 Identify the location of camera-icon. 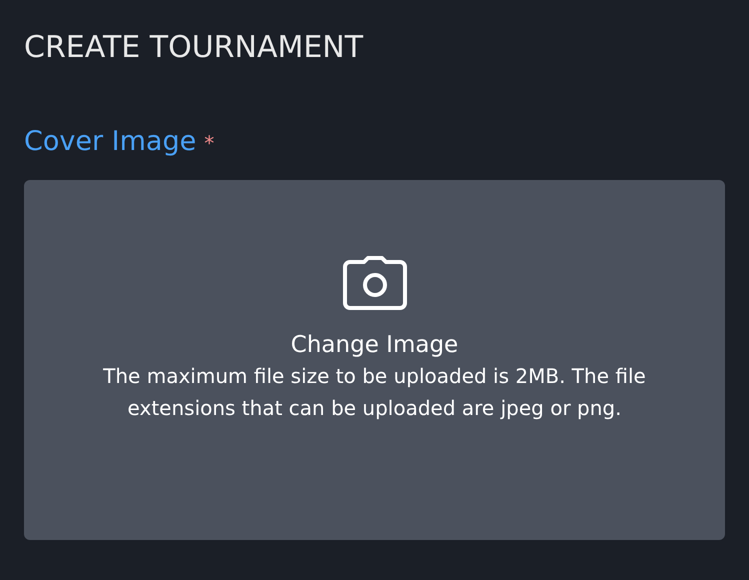
(375, 283).